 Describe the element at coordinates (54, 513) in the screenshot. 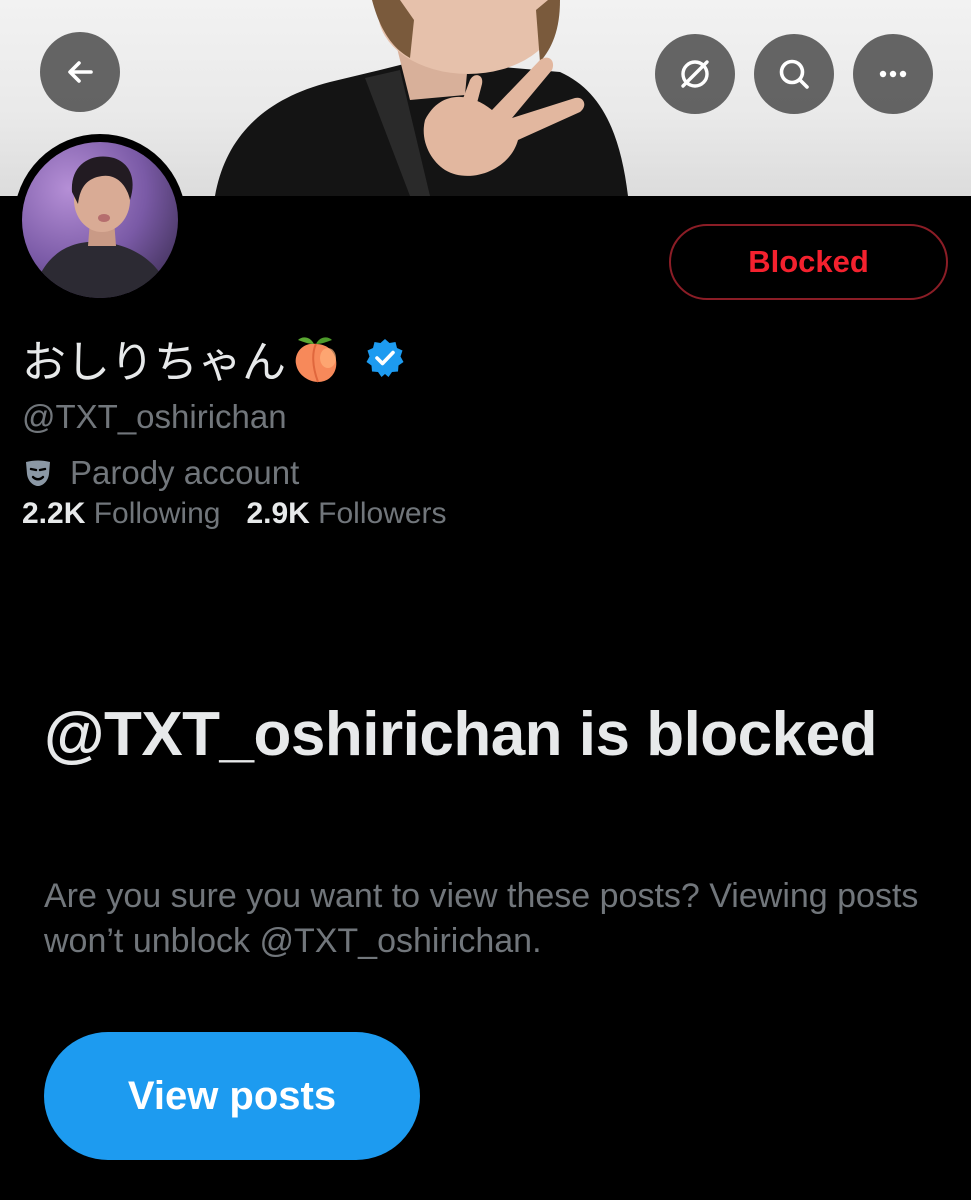

I see `following-count: 2.2K` at that location.